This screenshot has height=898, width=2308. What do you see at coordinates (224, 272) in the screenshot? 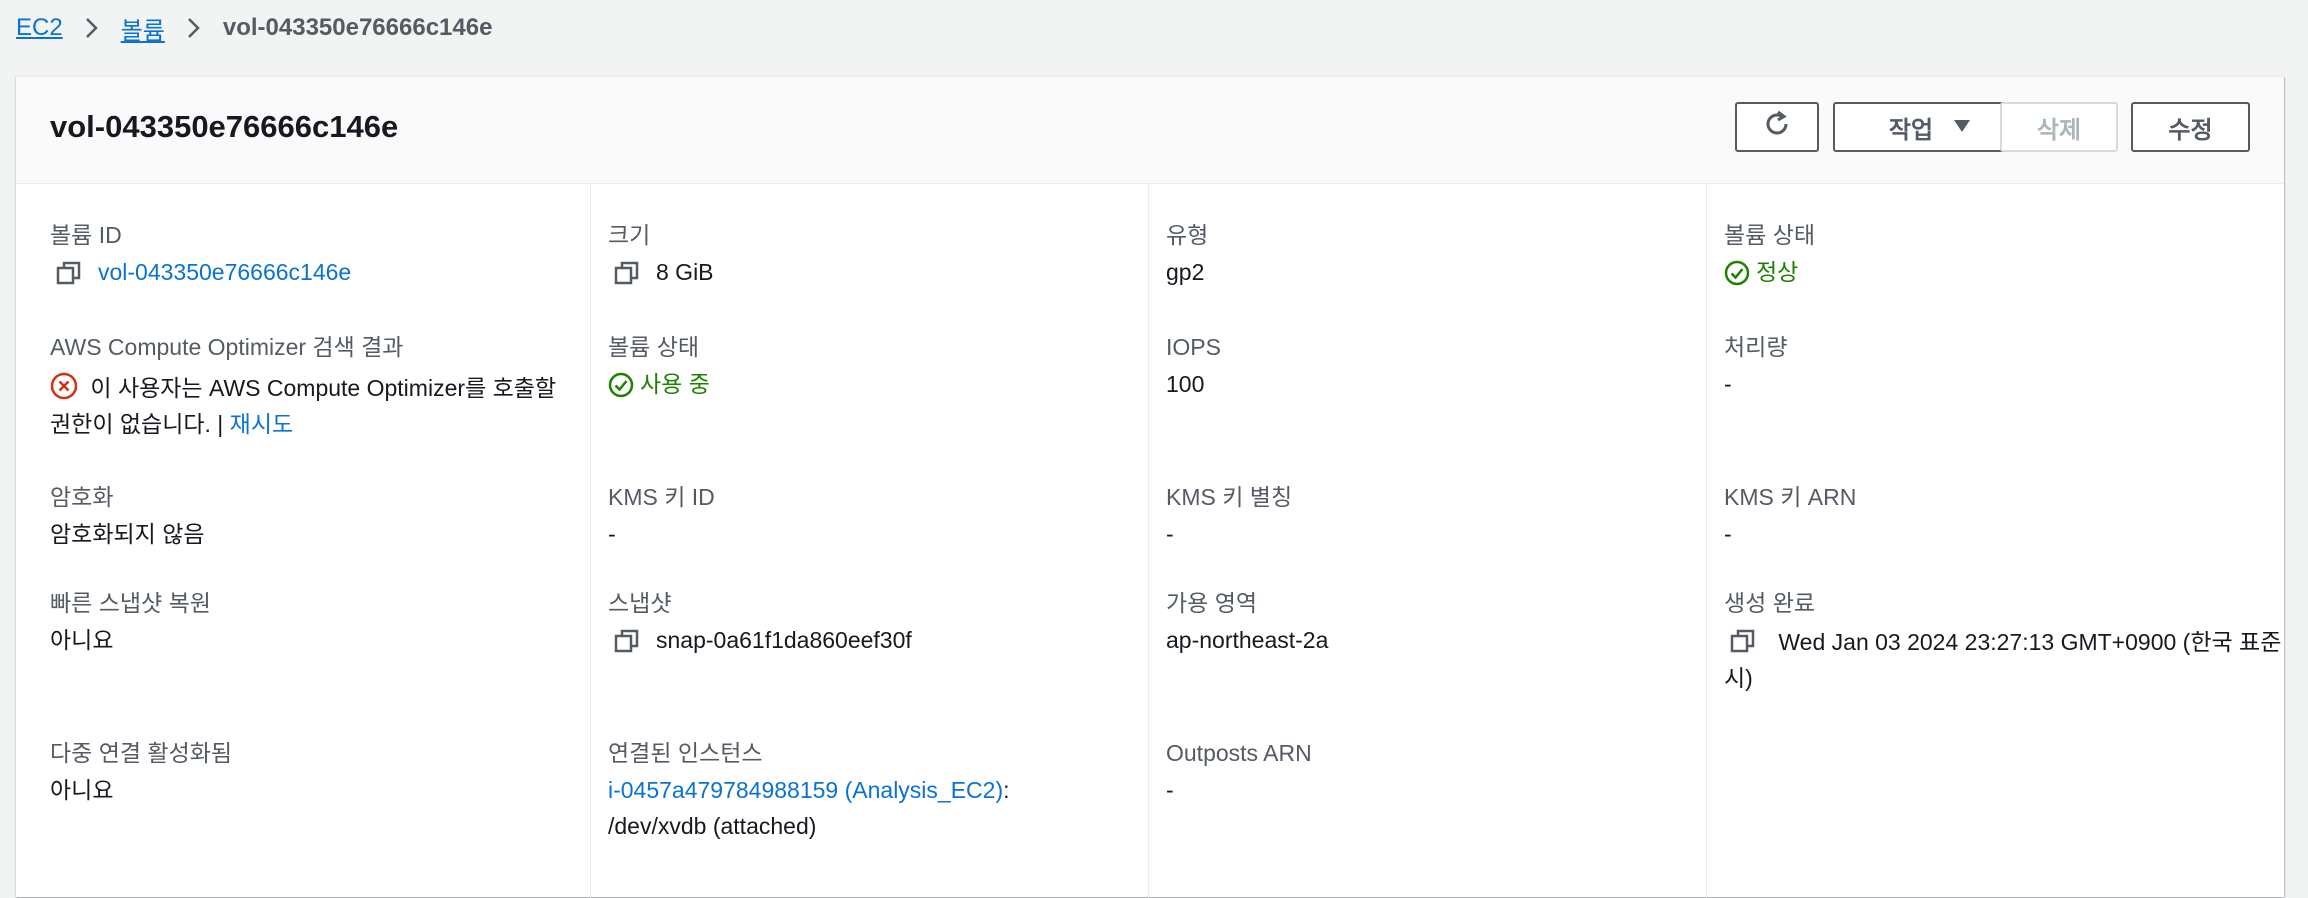
I see `volume-id-link: vol-043350e76666c146e` at bounding box center [224, 272].